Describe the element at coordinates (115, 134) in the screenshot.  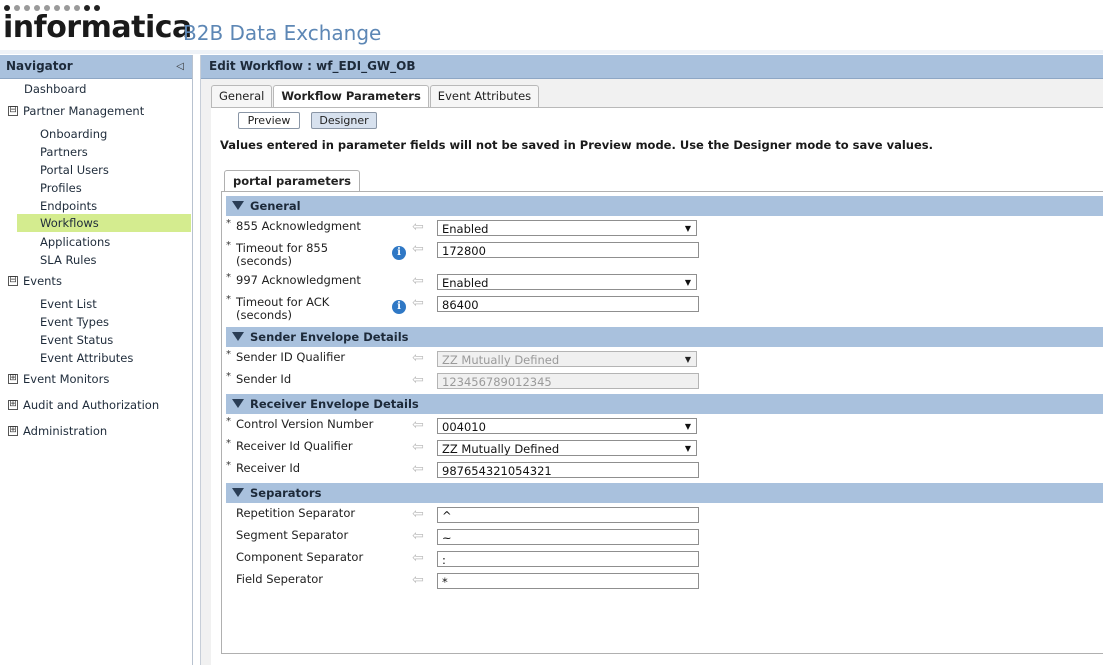
I see `nav-item-onboarding: Onboarding` at that location.